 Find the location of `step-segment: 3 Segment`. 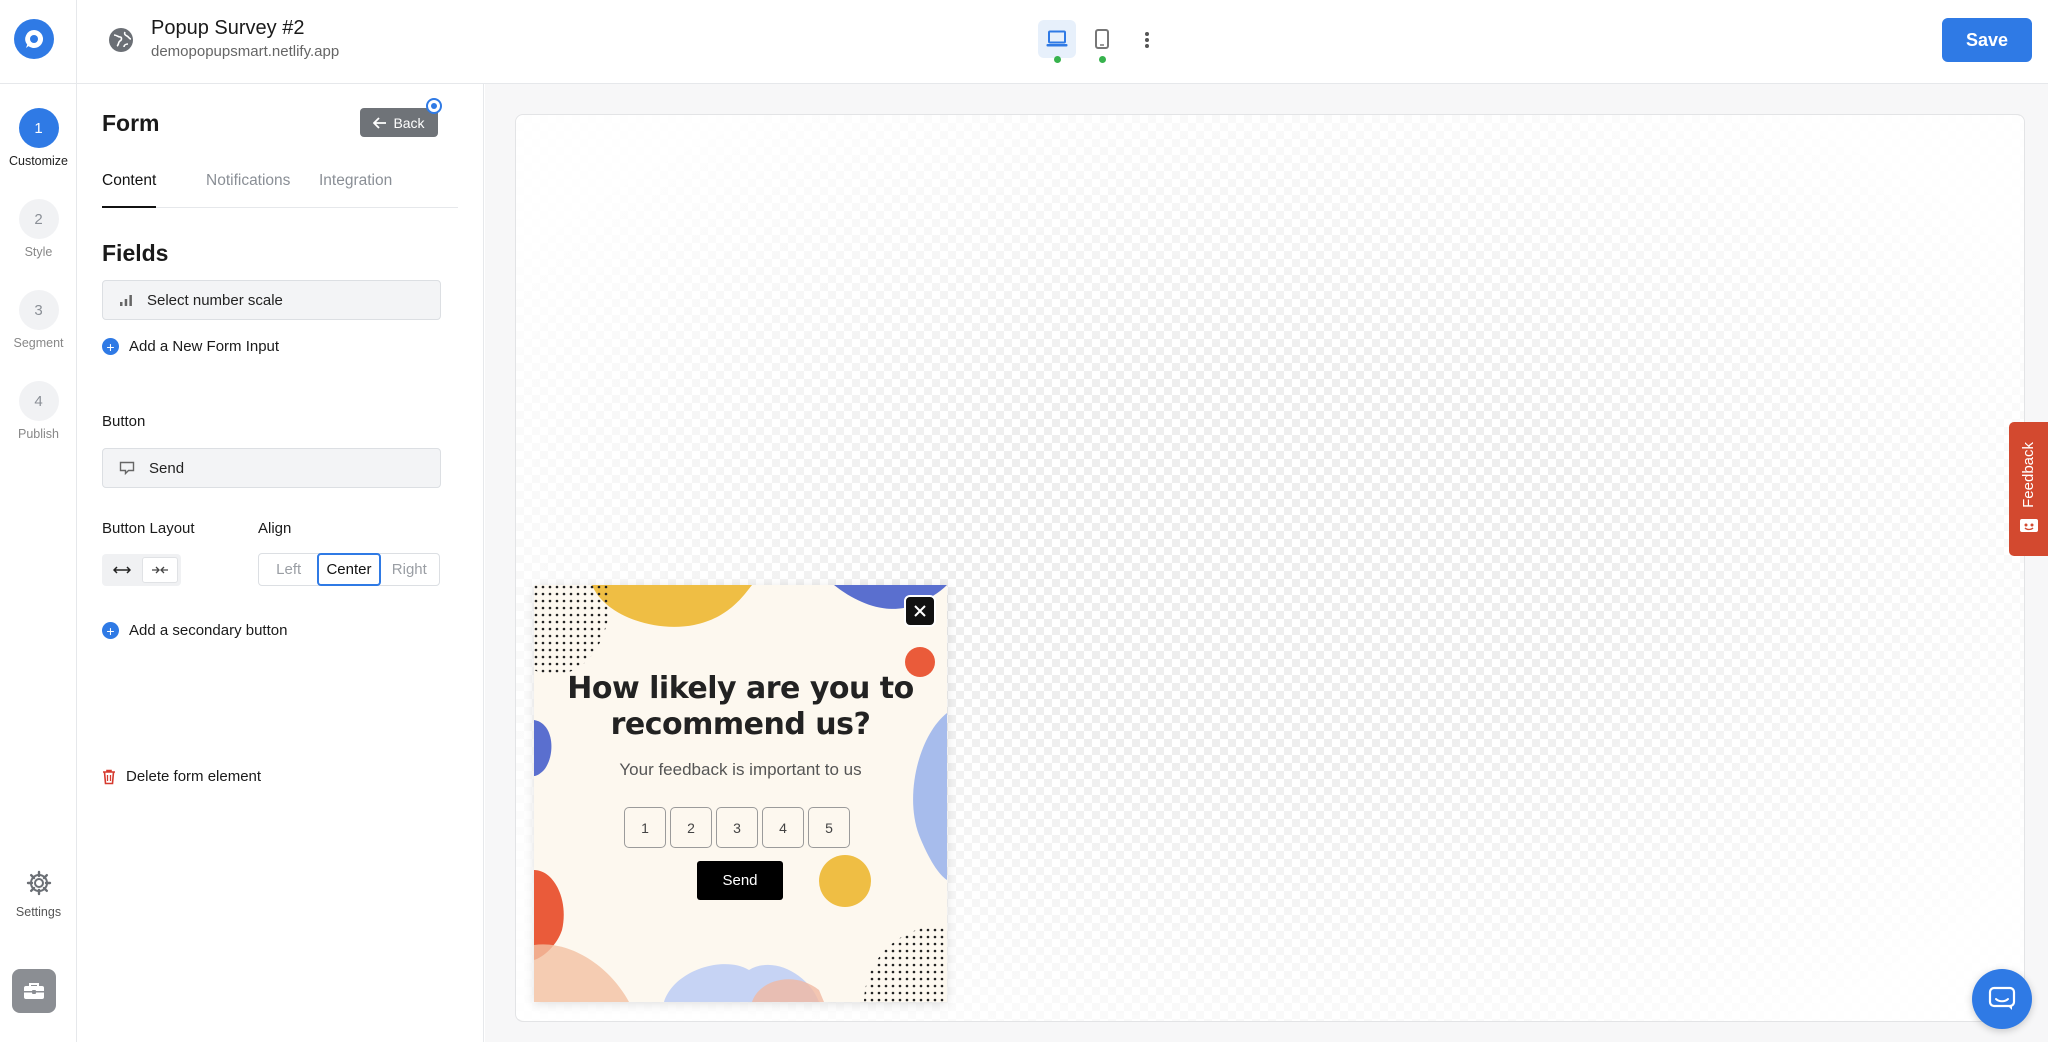

step-segment: 3 Segment is located at coordinates (38, 320).